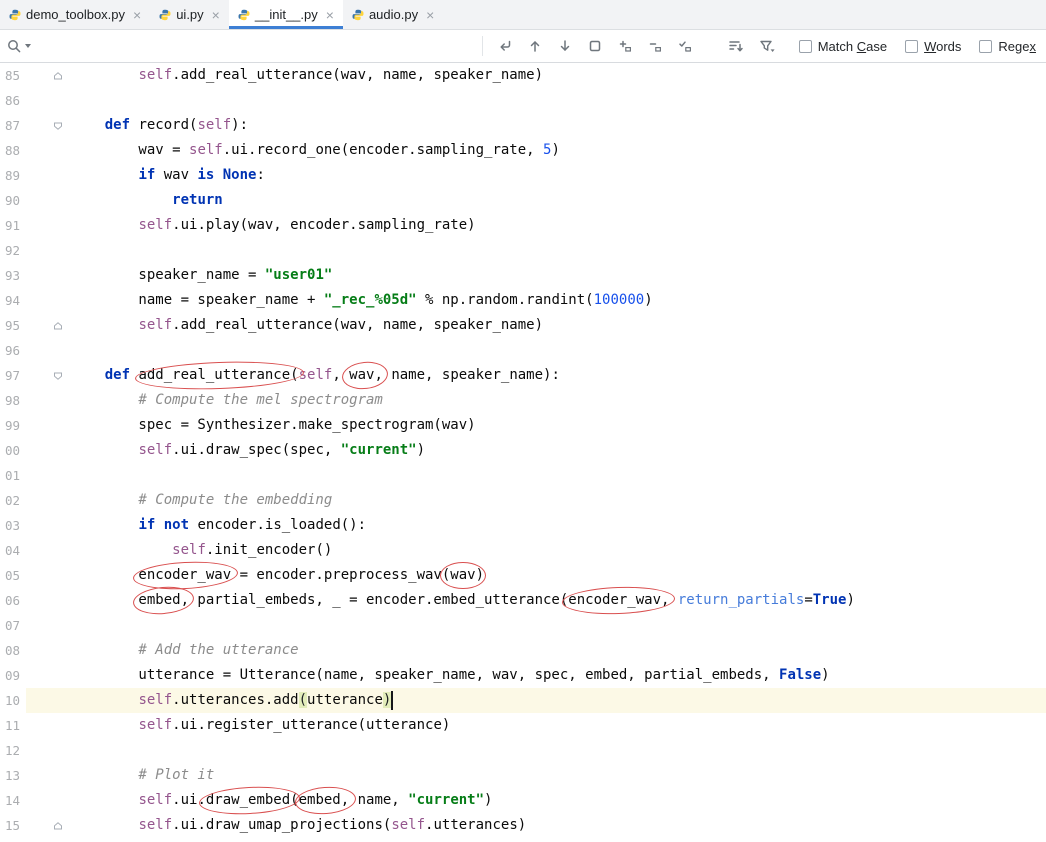 The width and height of the screenshot is (1046, 842). Describe the element at coordinates (558, 125) in the screenshot. I see `code-text: def record(self):` at that location.